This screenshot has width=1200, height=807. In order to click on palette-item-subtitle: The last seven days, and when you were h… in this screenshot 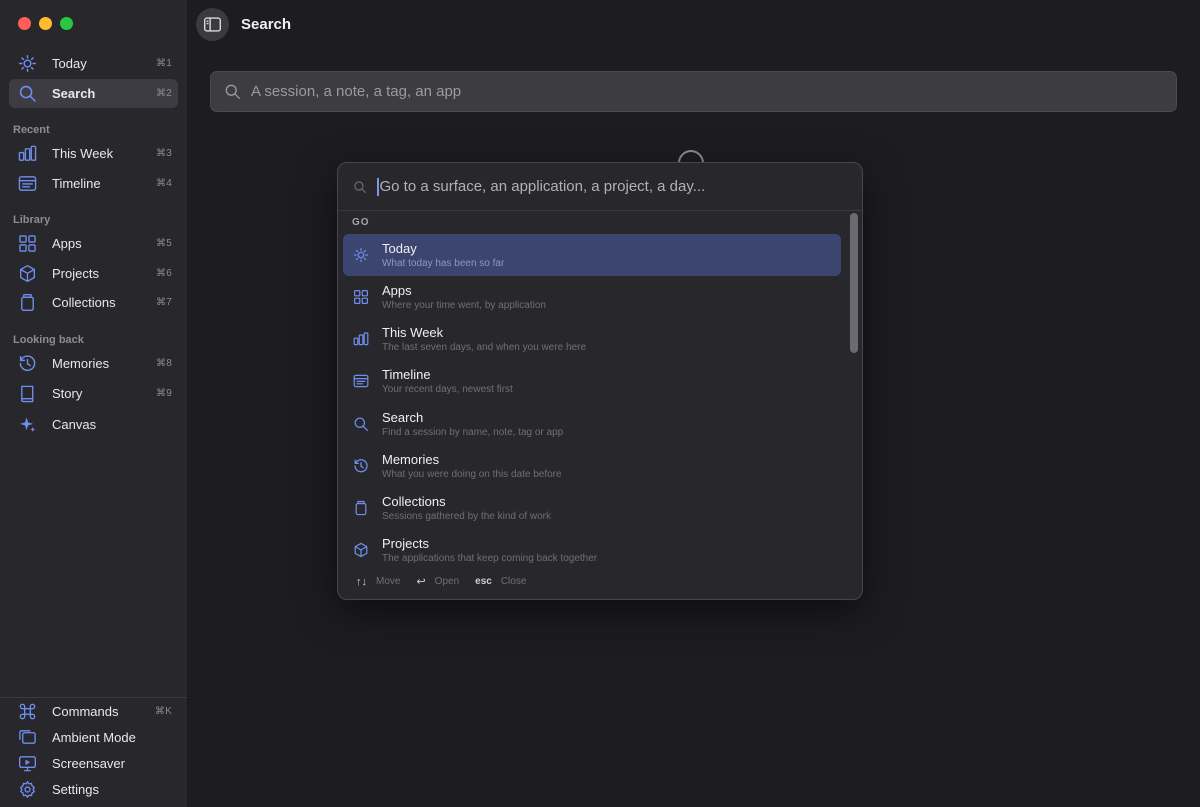, I will do `click(484, 347)`.